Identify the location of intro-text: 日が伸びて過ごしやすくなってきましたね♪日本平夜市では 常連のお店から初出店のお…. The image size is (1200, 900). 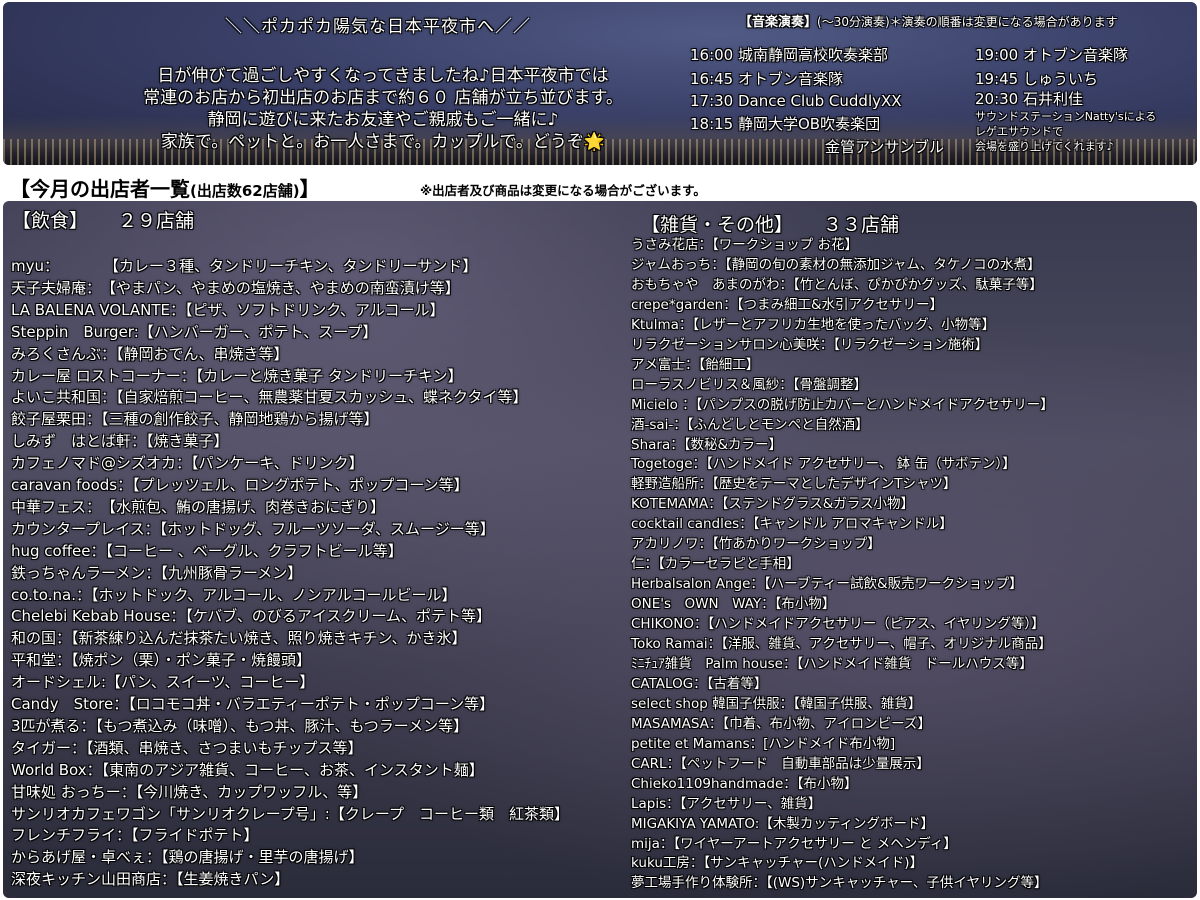
(383, 109).